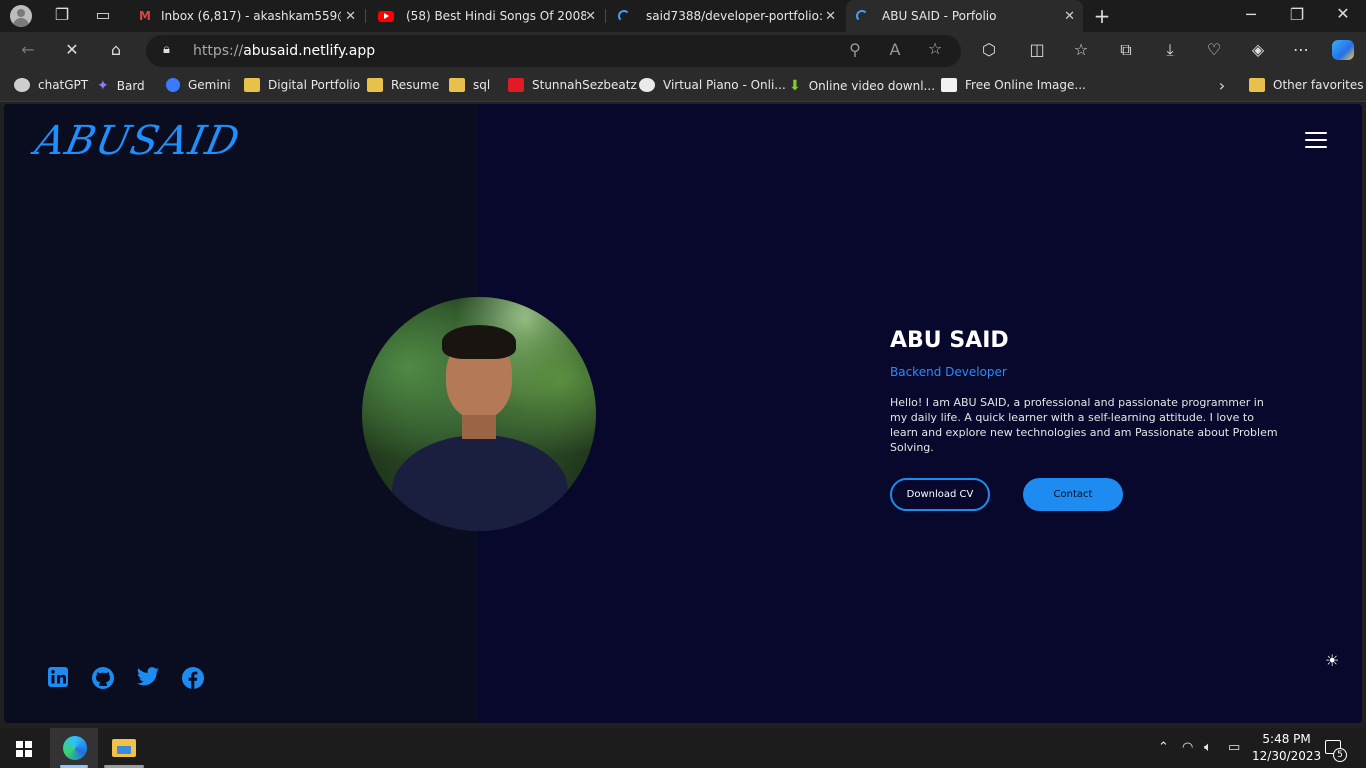 The height and width of the screenshot is (768, 1366). What do you see at coordinates (1222, 85) in the screenshot?
I see `chevron-right-icon: ›` at bounding box center [1222, 85].